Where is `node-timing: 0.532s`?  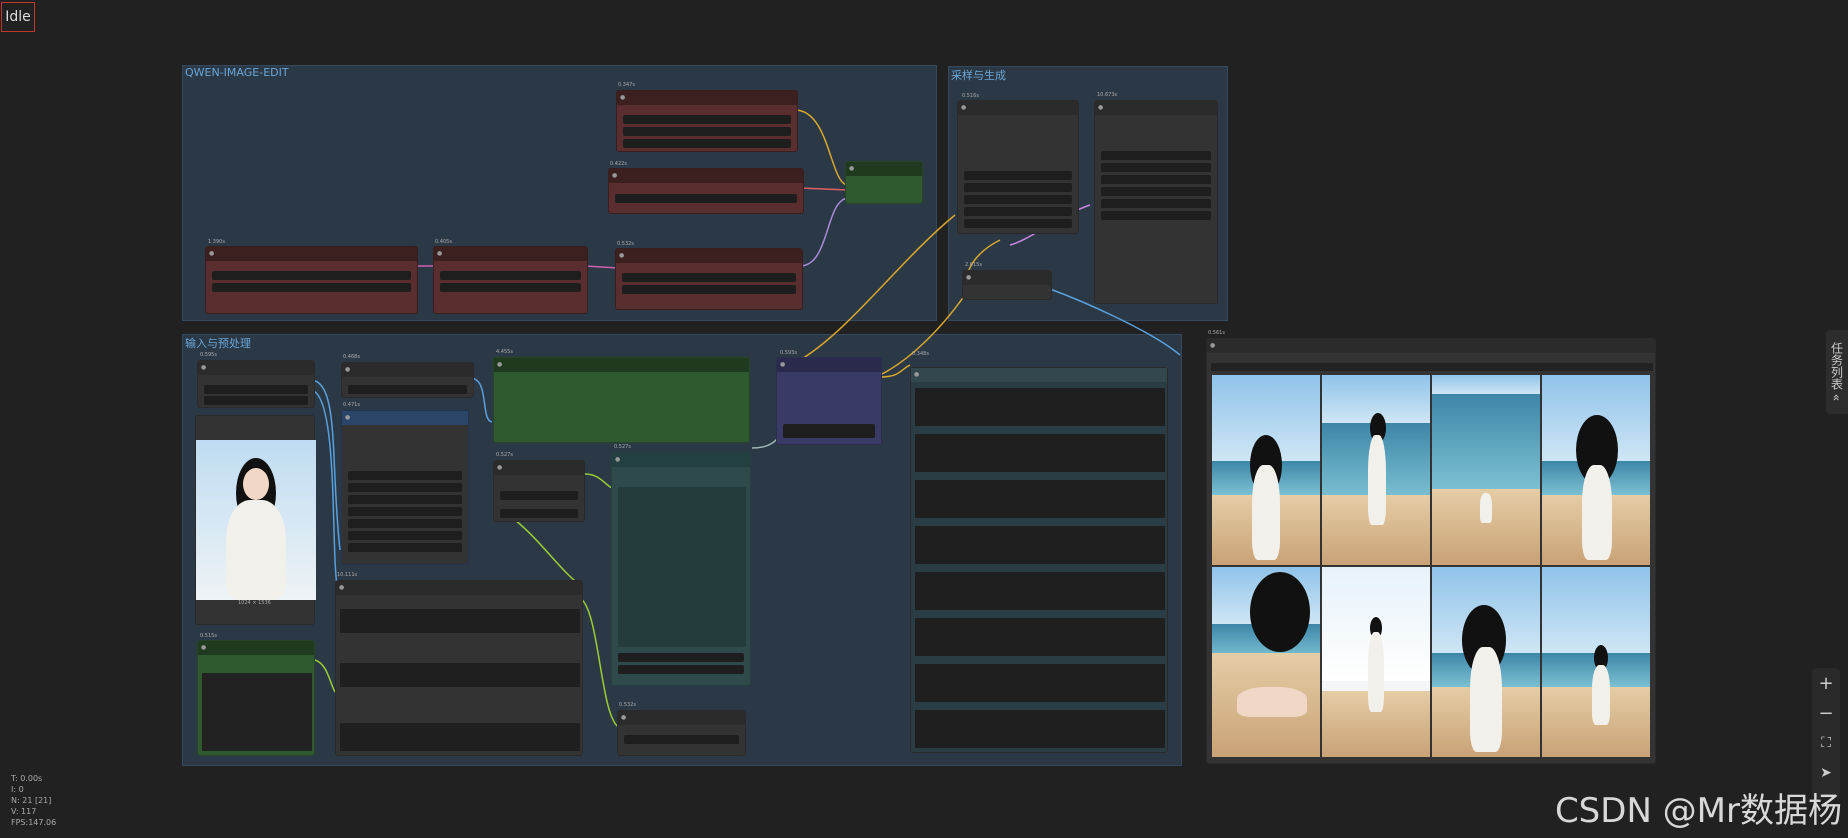 node-timing: 0.532s is located at coordinates (625, 244).